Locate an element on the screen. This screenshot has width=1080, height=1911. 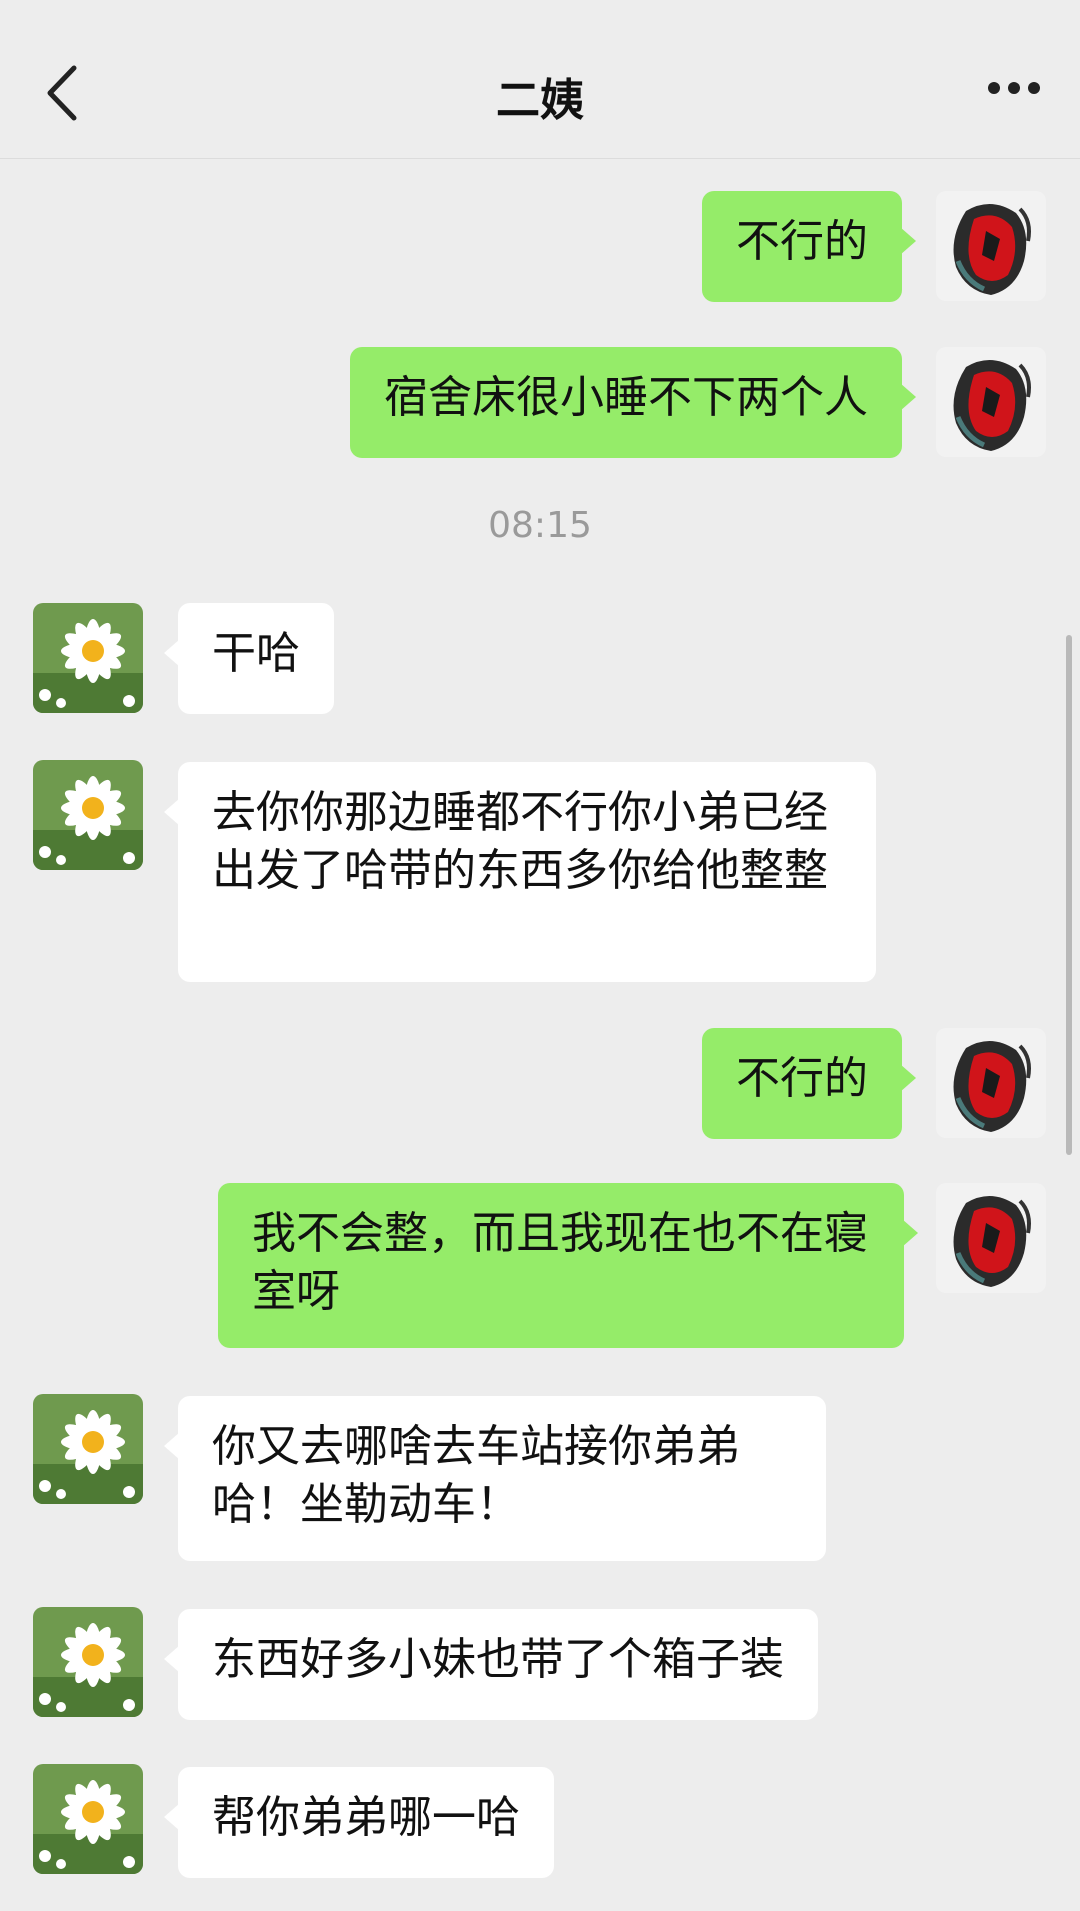
chat-header: 二姨 is located at coordinates (540, 79).